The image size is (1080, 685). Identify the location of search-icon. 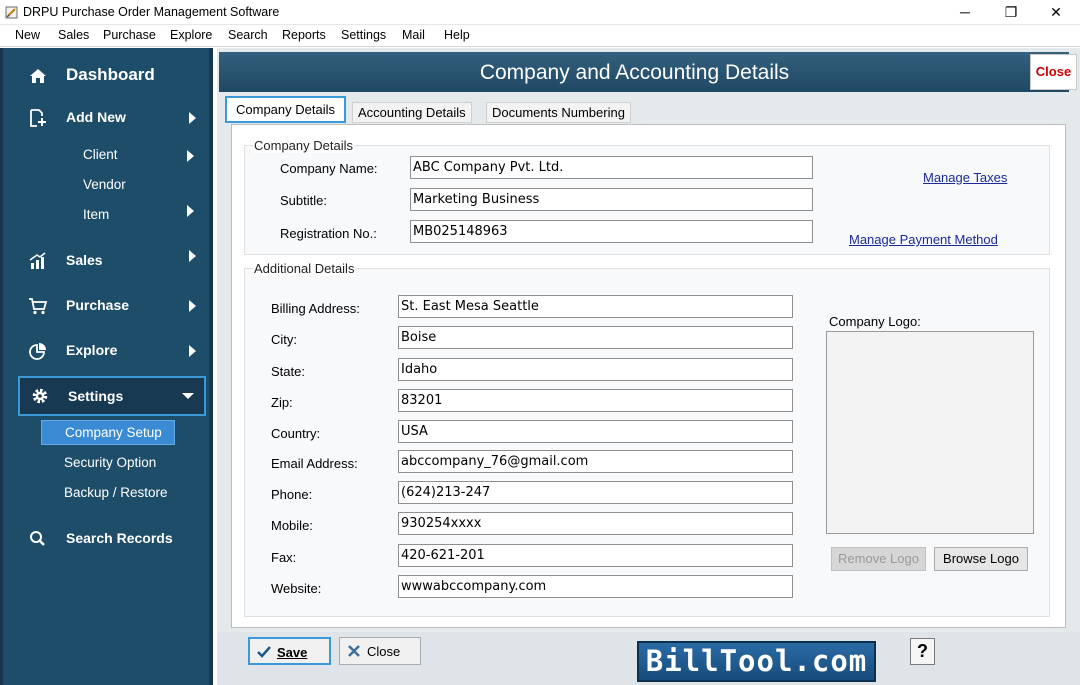
(37, 538).